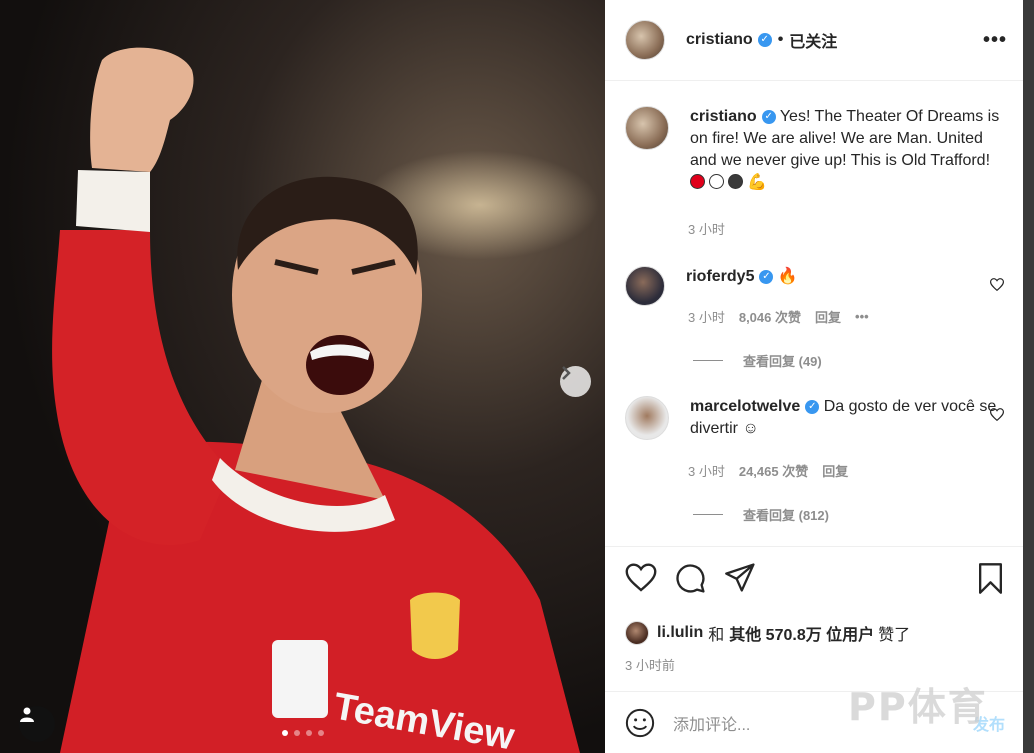 The height and width of the screenshot is (753, 1034). What do you see at coordinates (814, 618) in the screenshot?
I see `post-actions: li.lulin 和 其他 570.8万 位用户 赞了 3 小时前` at bounding box center [814, 618].